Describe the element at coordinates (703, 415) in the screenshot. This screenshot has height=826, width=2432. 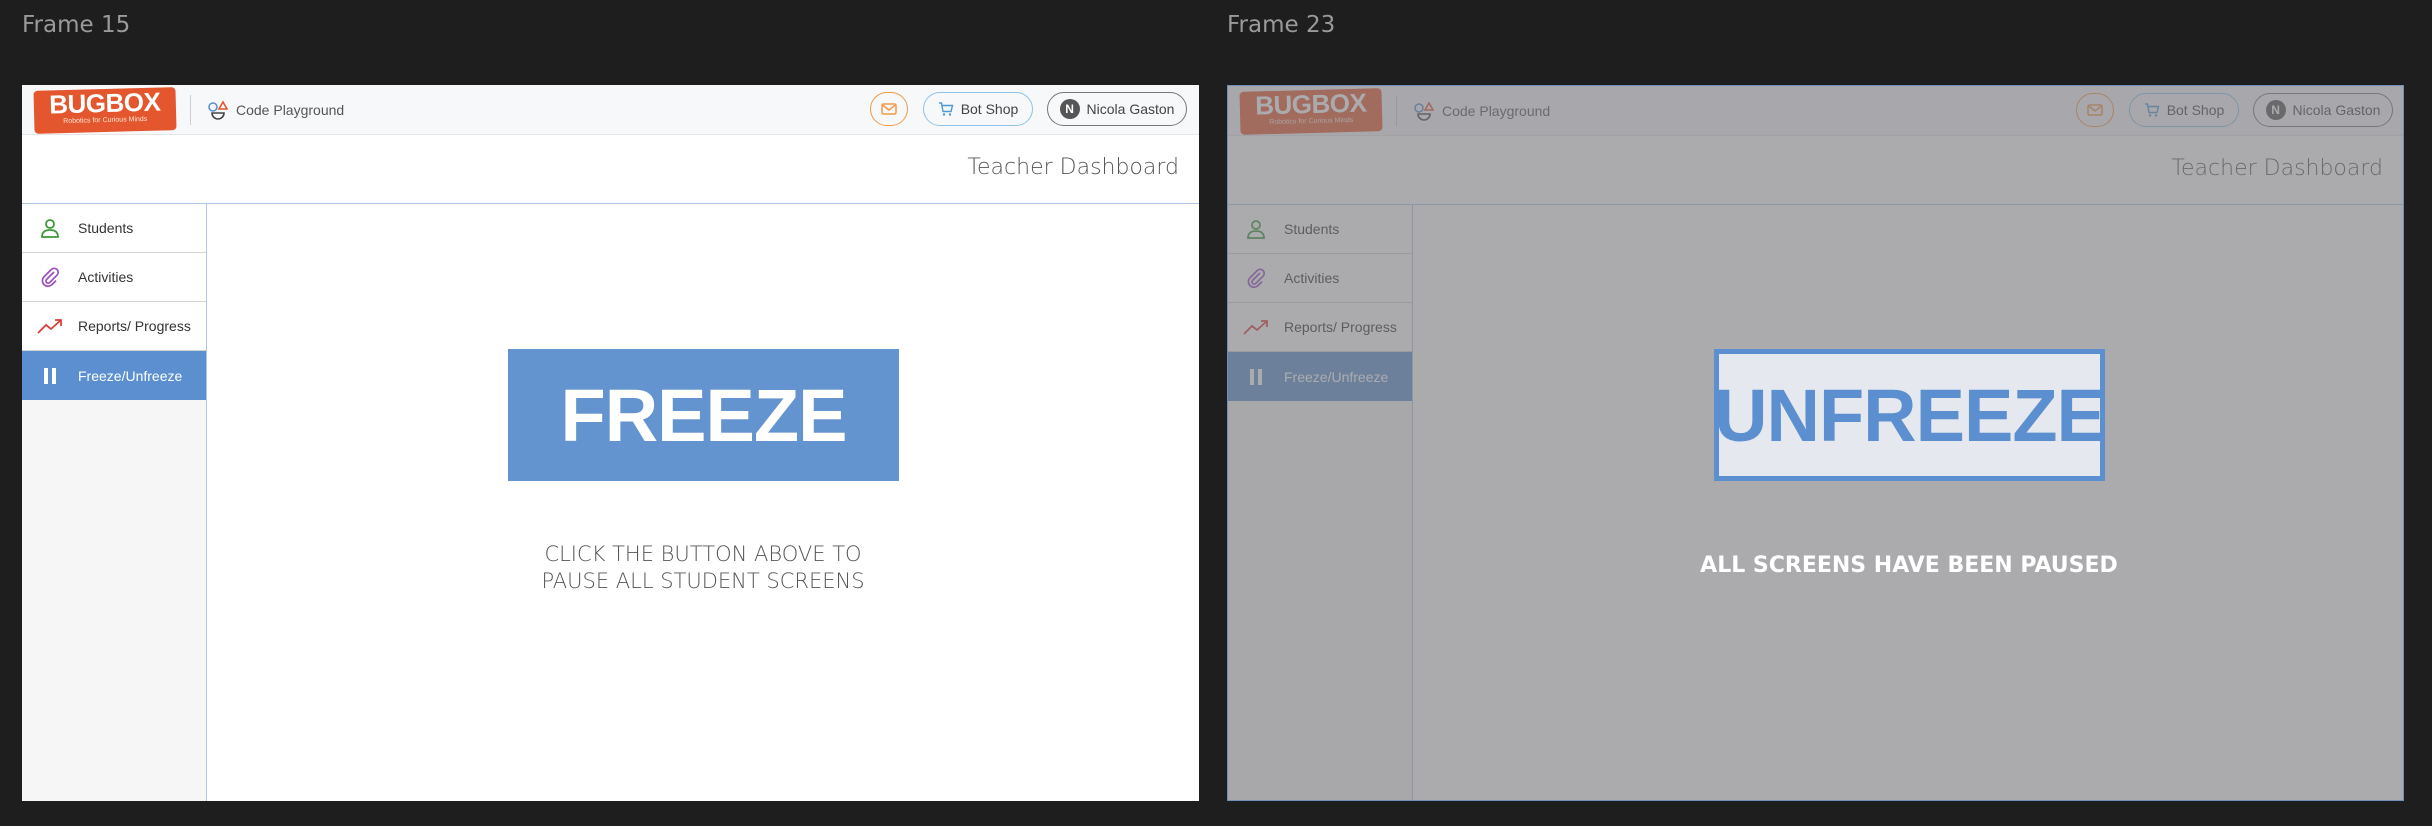
I see `freeze-button: FREEZE` at that location.